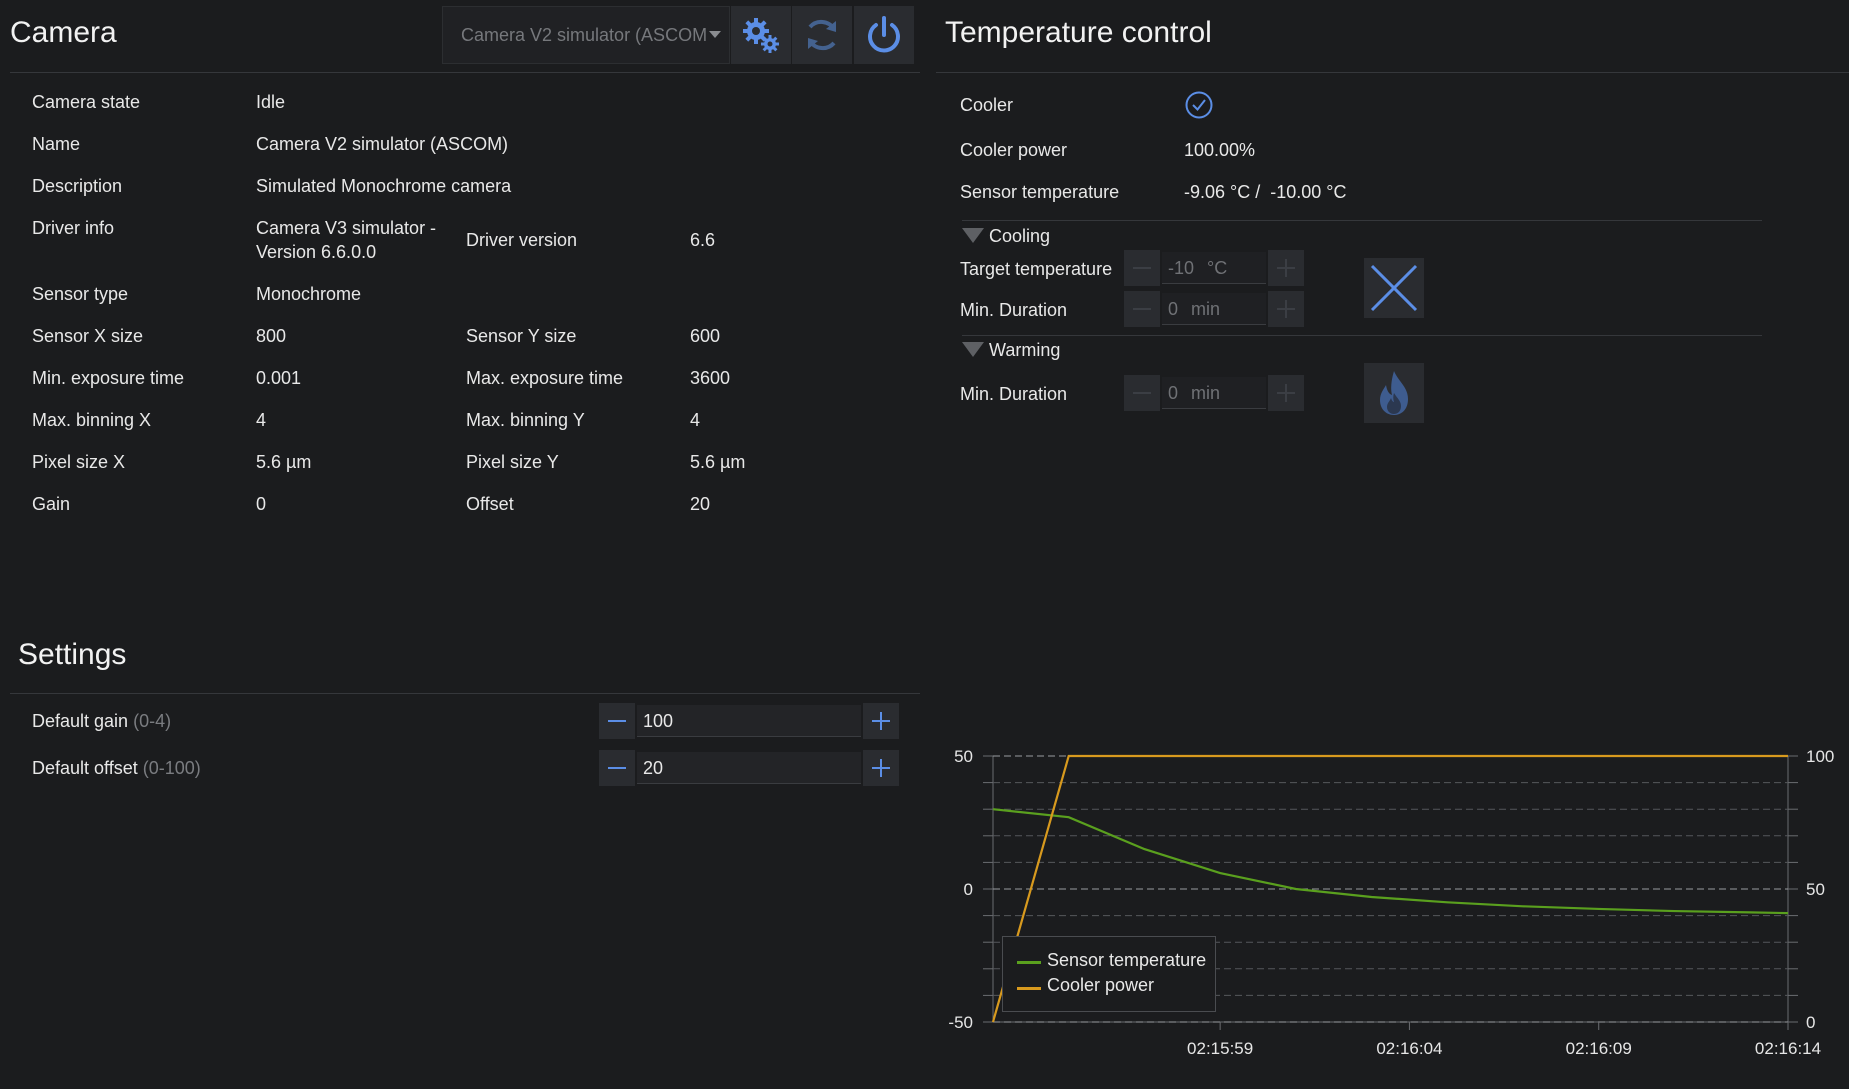  I want to click on chart-right-tick-label: 50, so click(1815, 889).